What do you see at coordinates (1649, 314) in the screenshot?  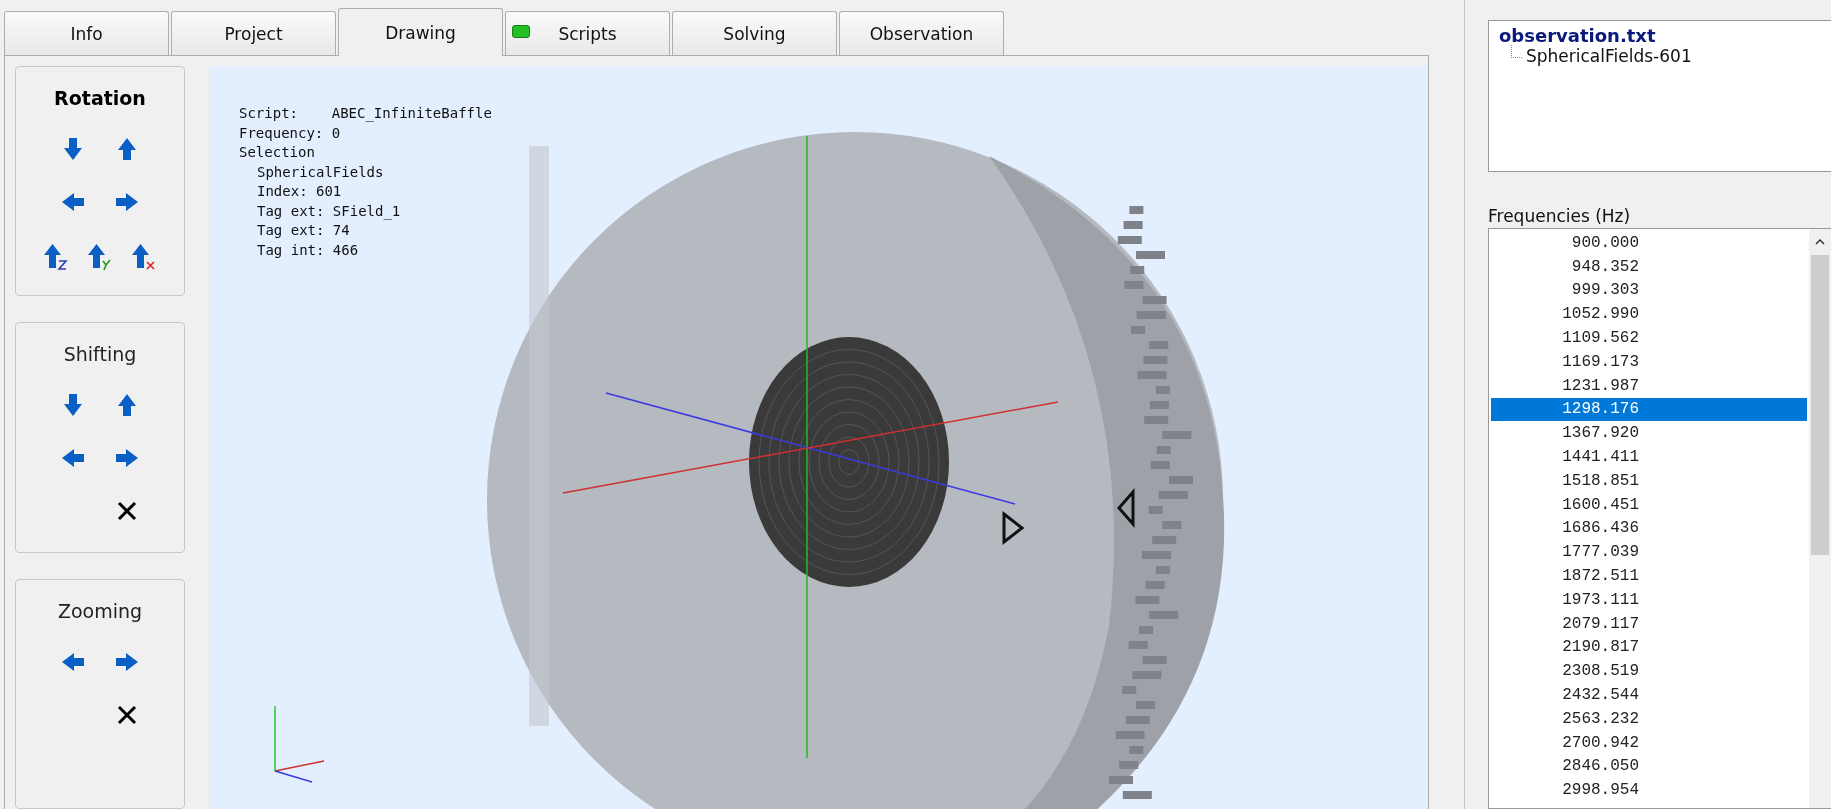 I see `list-item: 1052.990` at bounding box center [1649, 314].